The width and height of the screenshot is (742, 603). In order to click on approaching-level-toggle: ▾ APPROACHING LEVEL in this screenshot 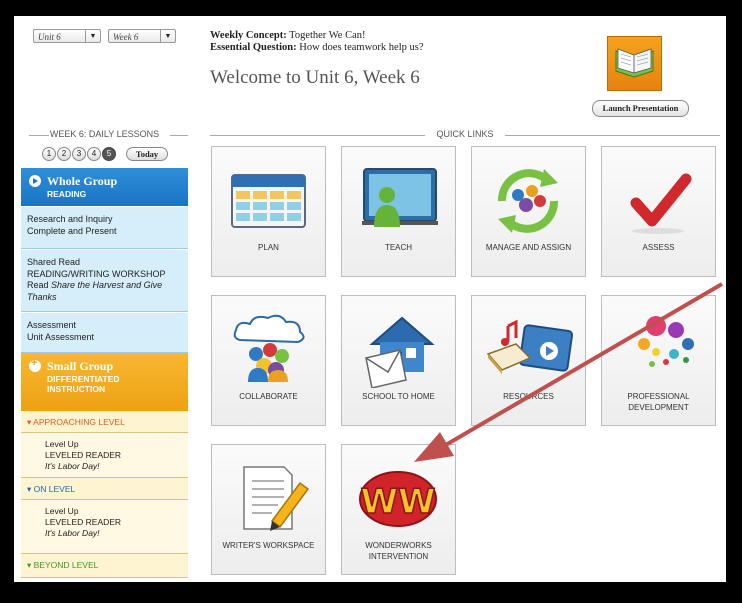, I will do `click(104, 422)`.